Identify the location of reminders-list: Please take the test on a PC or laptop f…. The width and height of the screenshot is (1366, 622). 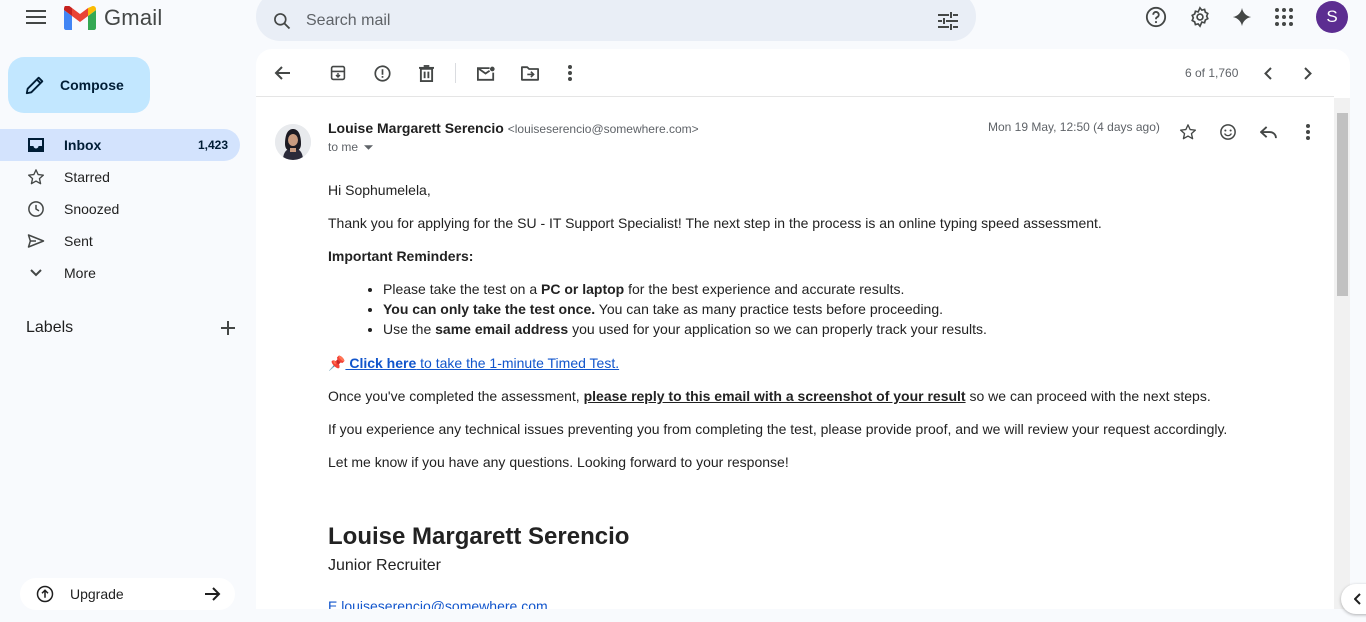
(850, 309).